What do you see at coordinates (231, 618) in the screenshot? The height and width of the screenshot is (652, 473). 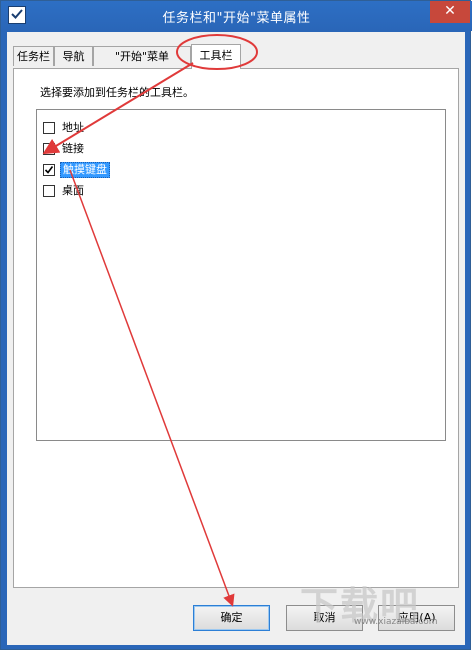 I see `ok-button: 确定` at bounding box center [231, 618].